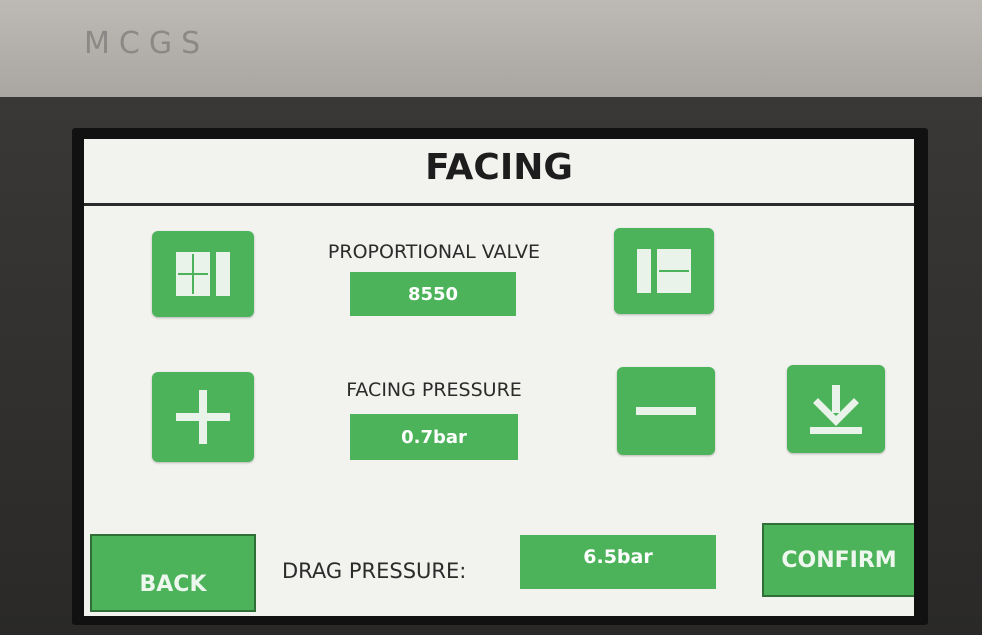  Describe the element at coordinates (499, 167) in the screenshot. I see `page-title: FACING` at that location.